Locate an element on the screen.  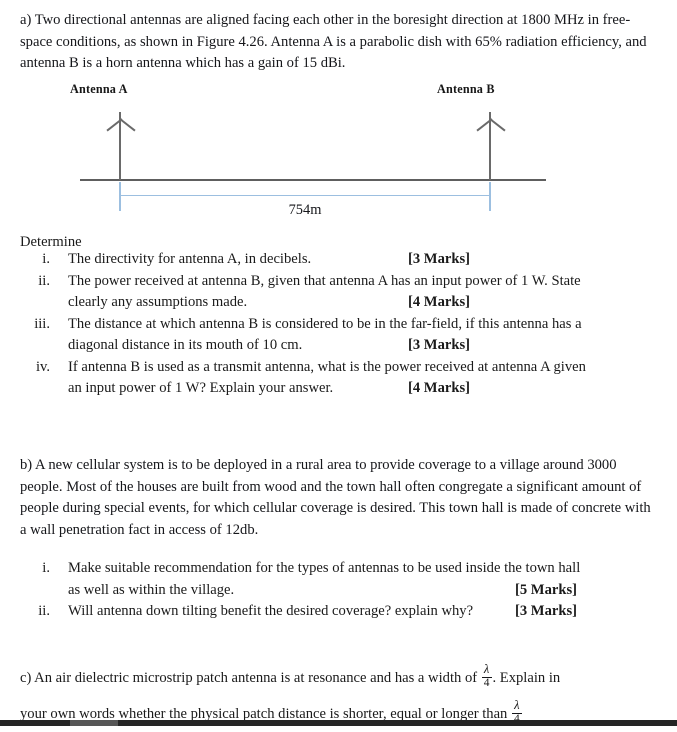
list-item-line: as well as within the village. [5 Marks] is located at coordinates (363, 591).